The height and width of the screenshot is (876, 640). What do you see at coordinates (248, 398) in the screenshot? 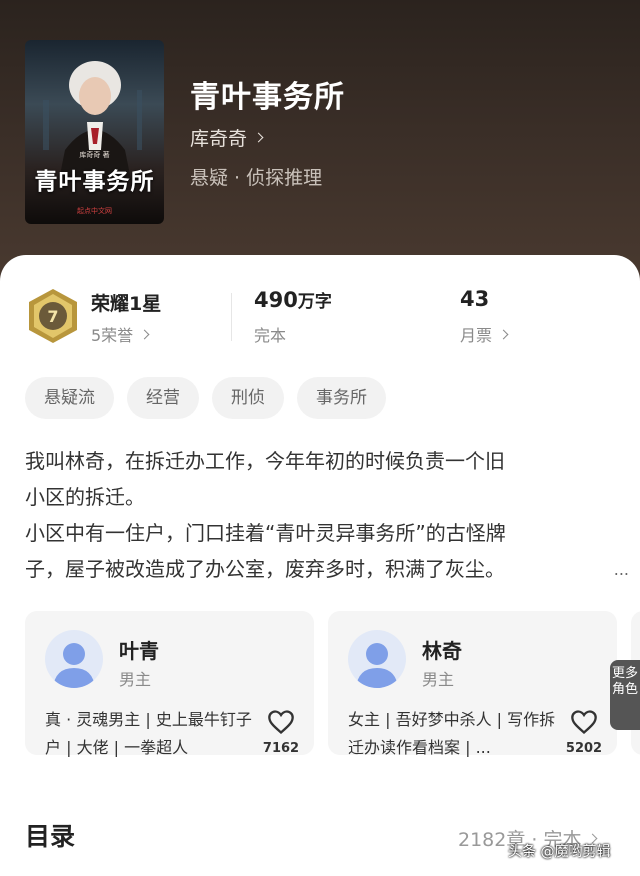
I see `tag-chip: 刑侦` at bounding box center [248, 398].